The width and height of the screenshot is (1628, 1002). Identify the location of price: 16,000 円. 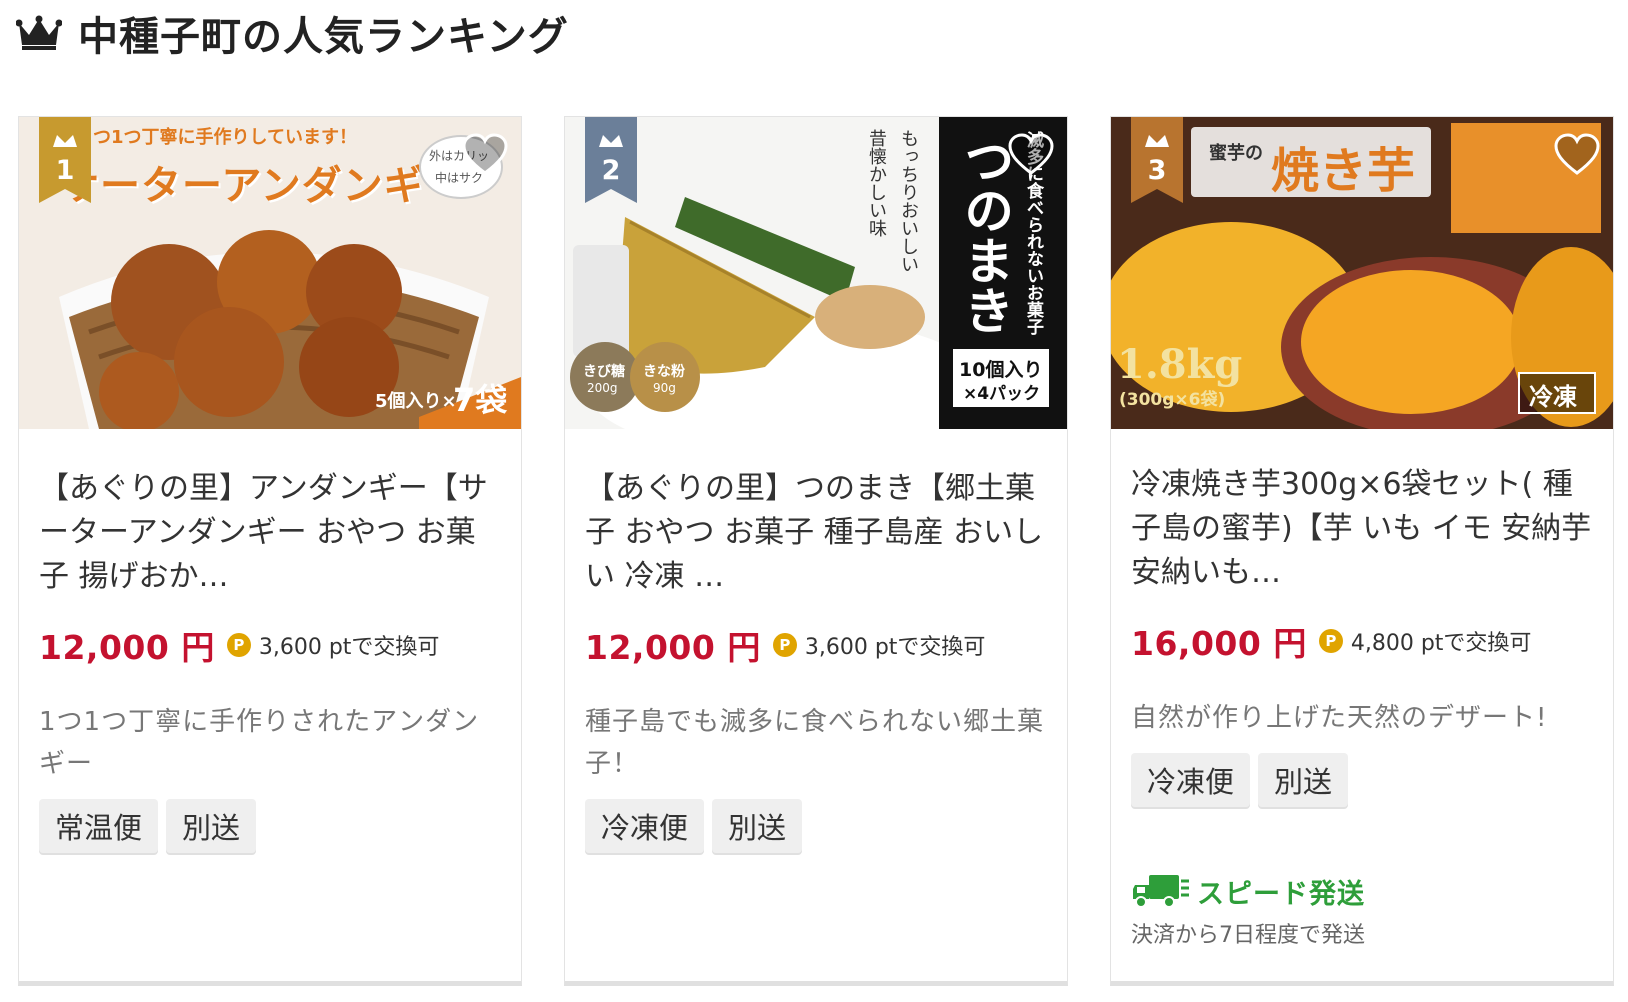
(1219, 643).